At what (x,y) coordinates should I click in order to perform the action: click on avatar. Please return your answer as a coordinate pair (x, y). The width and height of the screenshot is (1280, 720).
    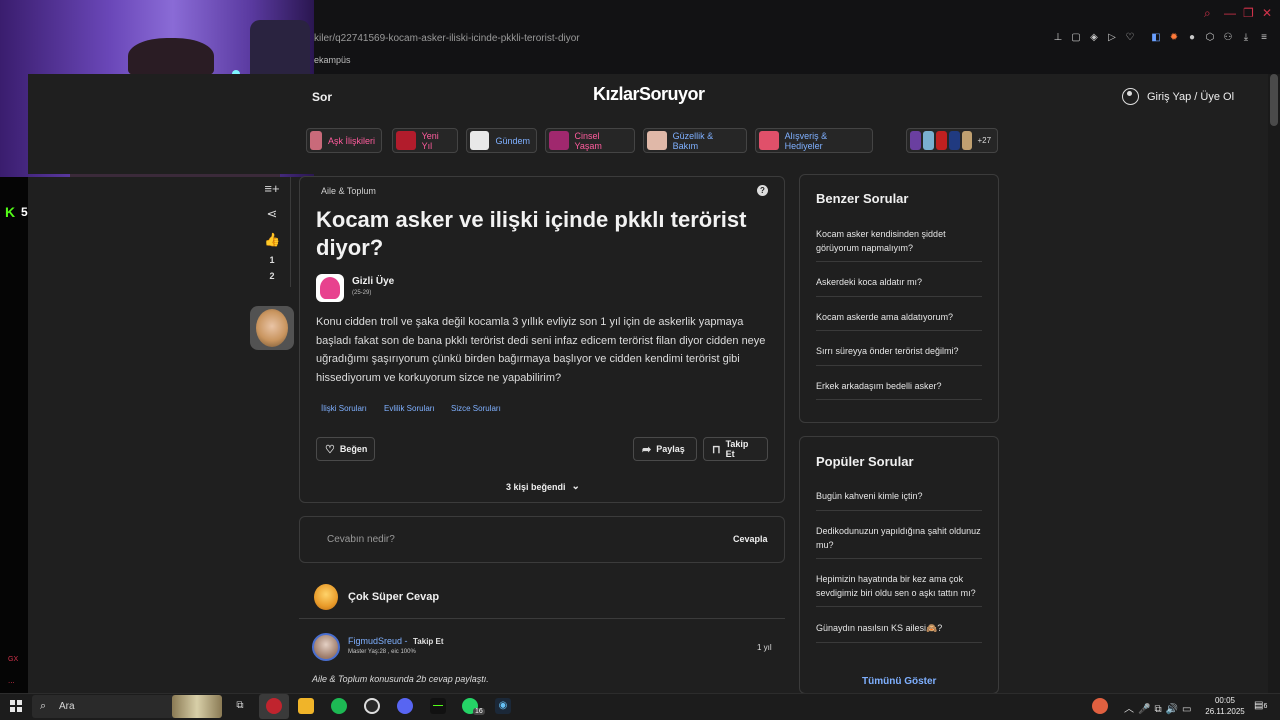
    Looking at the image, I should click on (326, 647).